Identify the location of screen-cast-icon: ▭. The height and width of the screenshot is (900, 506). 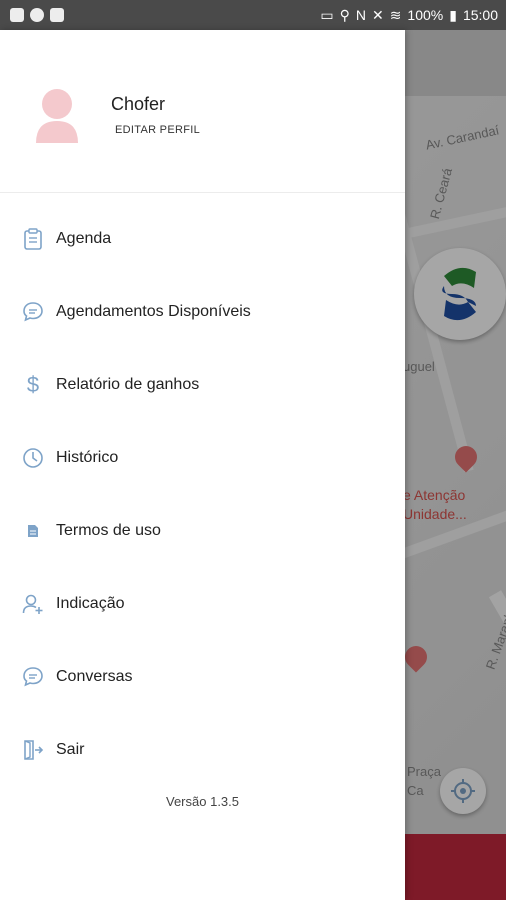
(327, 14).